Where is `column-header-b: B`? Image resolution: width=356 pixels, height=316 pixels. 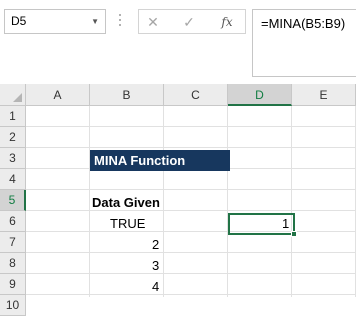 column-header-b: B is located at coordinates (127, 95).